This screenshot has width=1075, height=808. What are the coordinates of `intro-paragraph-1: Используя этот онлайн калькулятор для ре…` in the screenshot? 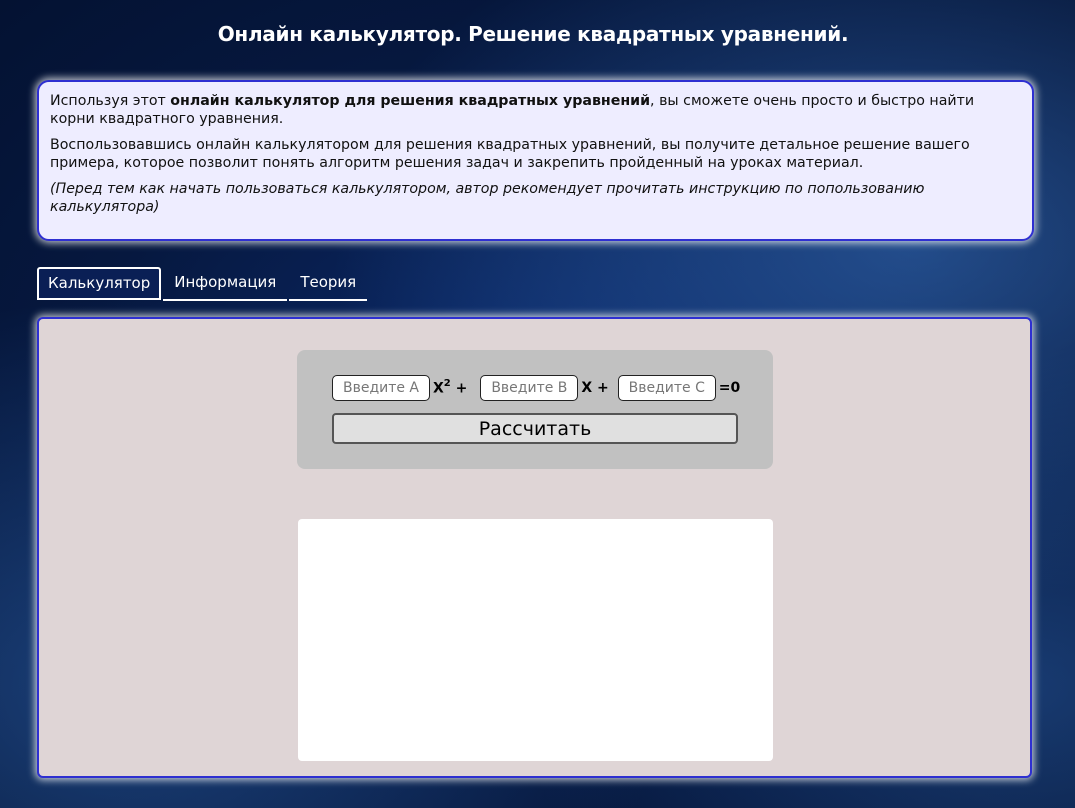 It's located at (535, 110).